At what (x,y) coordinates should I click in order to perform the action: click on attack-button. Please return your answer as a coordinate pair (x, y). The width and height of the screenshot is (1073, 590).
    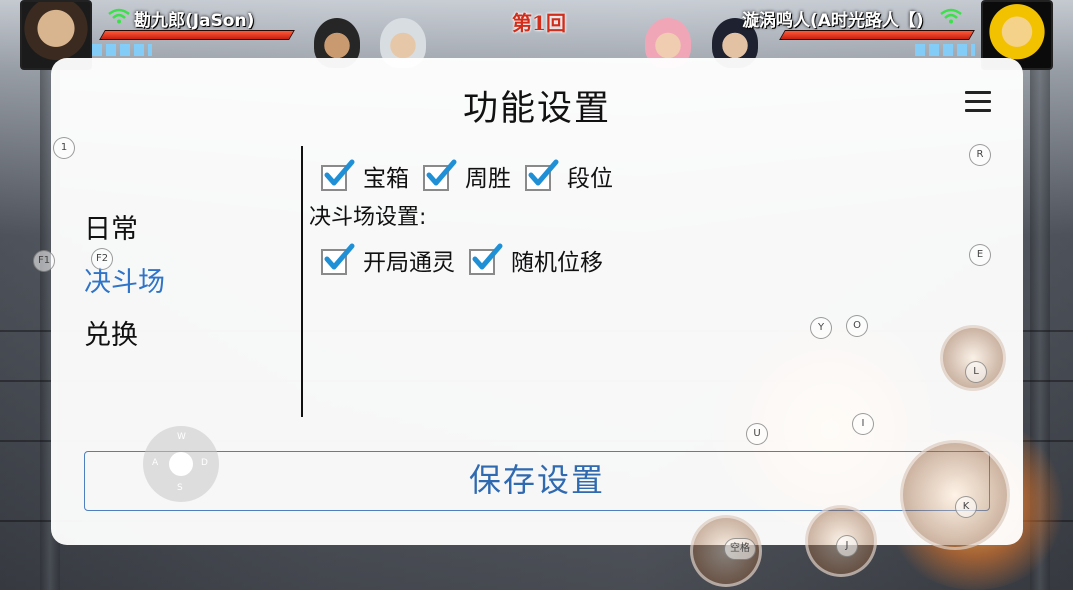
    Looking at the image, I should click on (955, 495).